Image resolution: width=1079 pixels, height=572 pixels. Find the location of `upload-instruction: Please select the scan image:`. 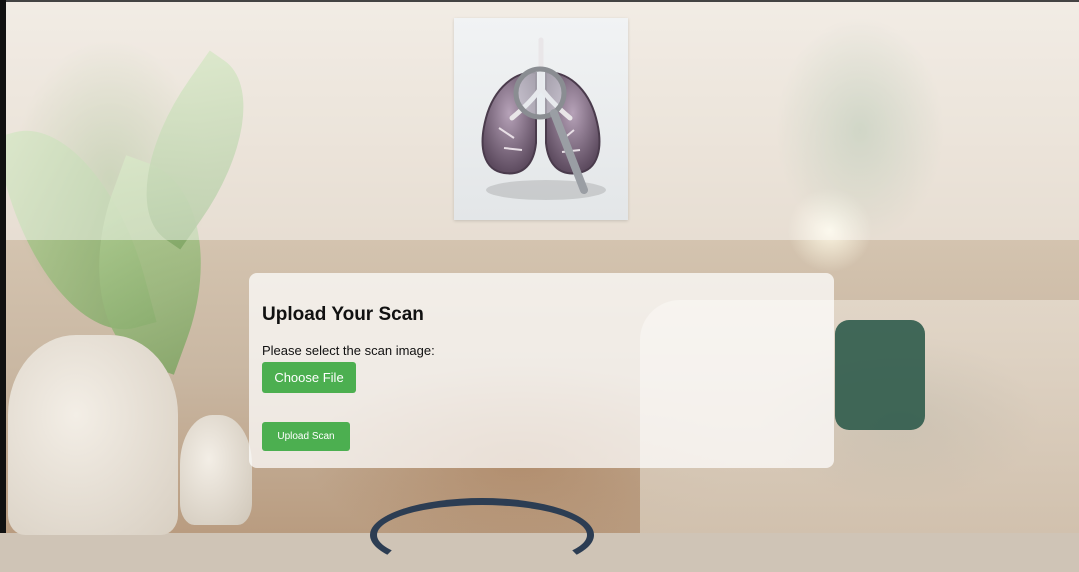

upload-instruction: Please select the scan image: is located at coordinates (348, 350).